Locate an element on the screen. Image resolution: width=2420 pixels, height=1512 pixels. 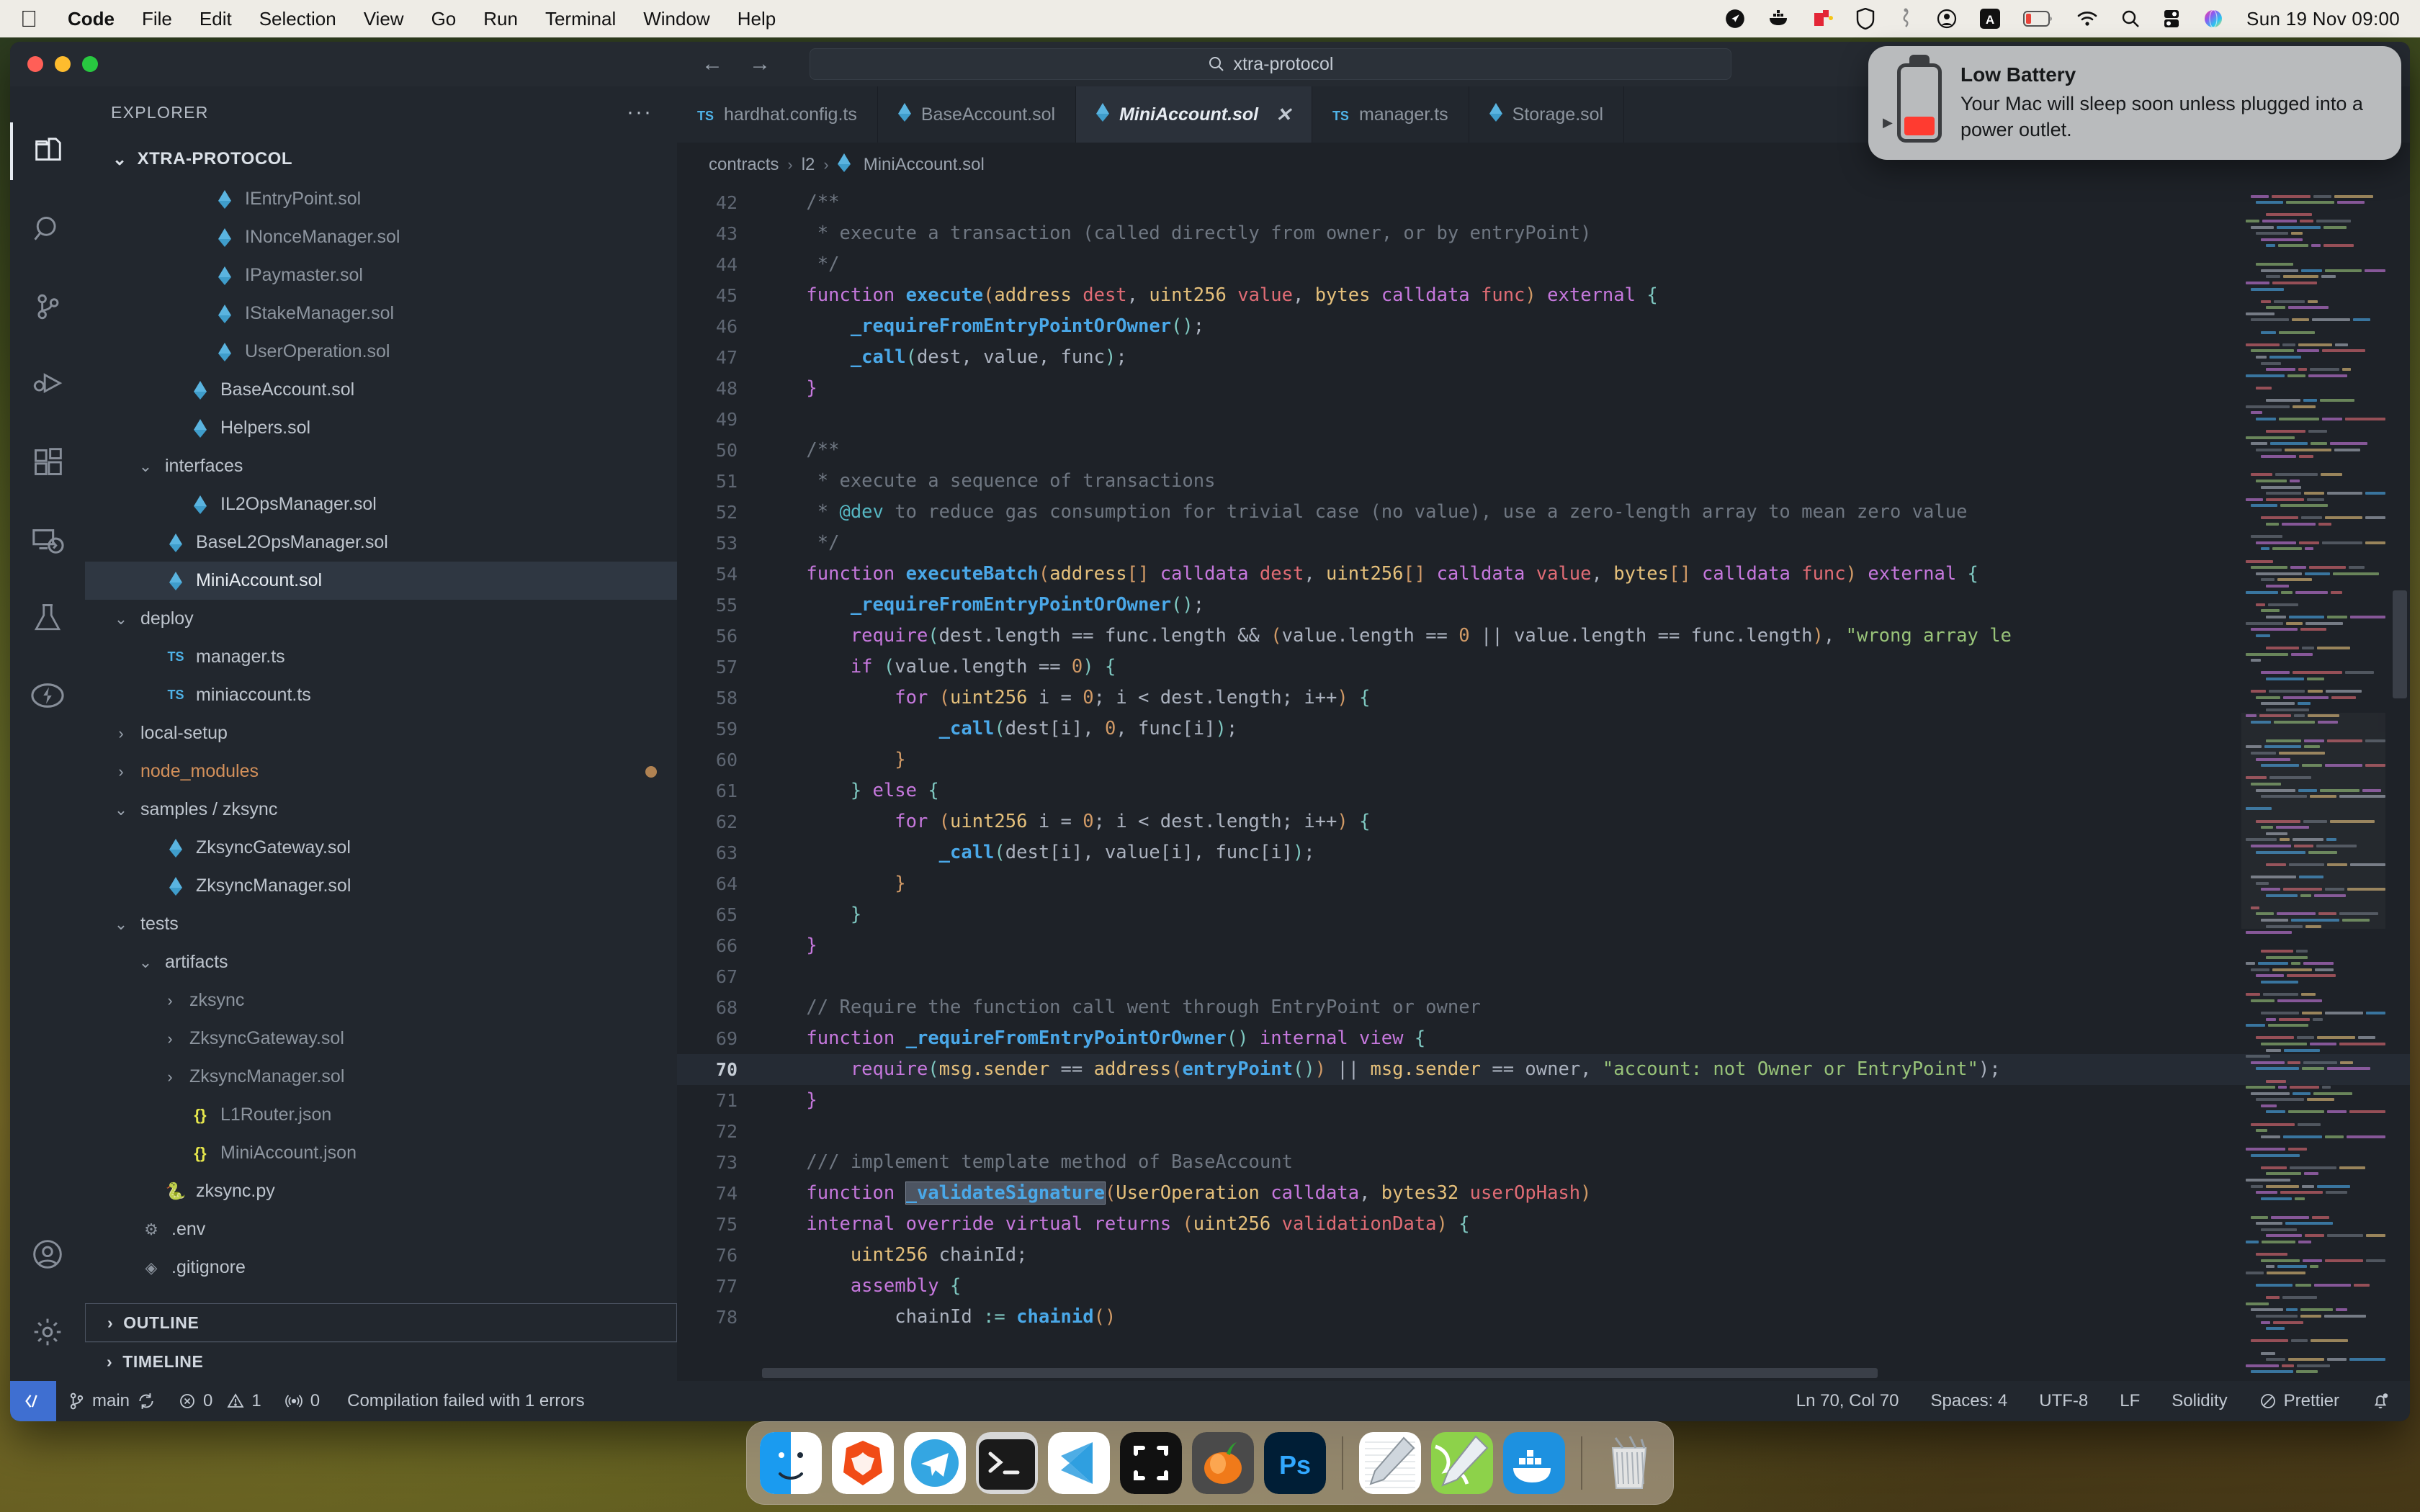
status-message: Compilation failed with 1 errors is located at coordinates (463, 1401).